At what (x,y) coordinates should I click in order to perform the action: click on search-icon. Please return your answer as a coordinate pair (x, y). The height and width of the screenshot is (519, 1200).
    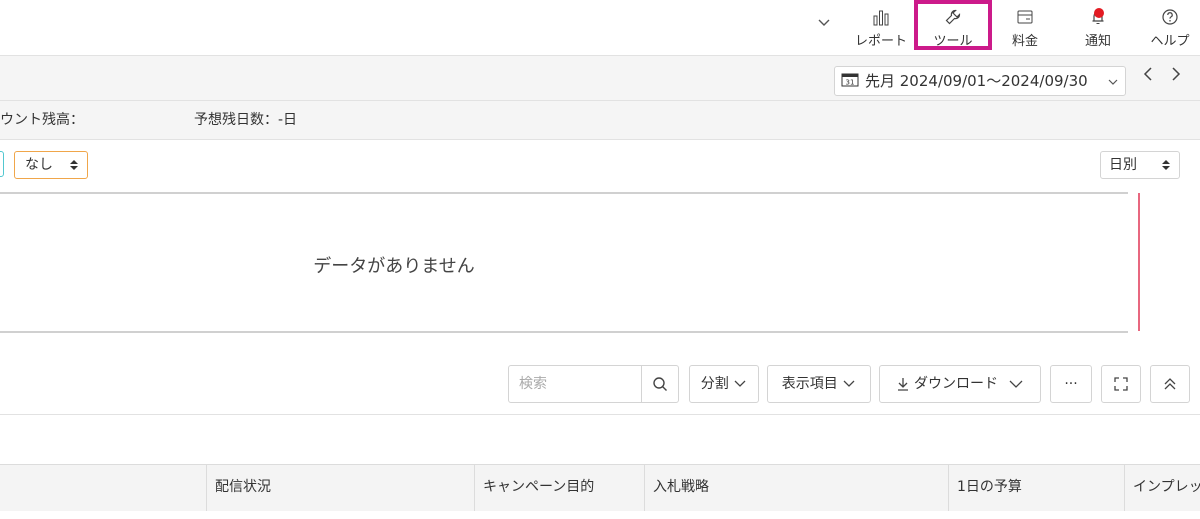
    Looking at the image, I should click on (660, 384).